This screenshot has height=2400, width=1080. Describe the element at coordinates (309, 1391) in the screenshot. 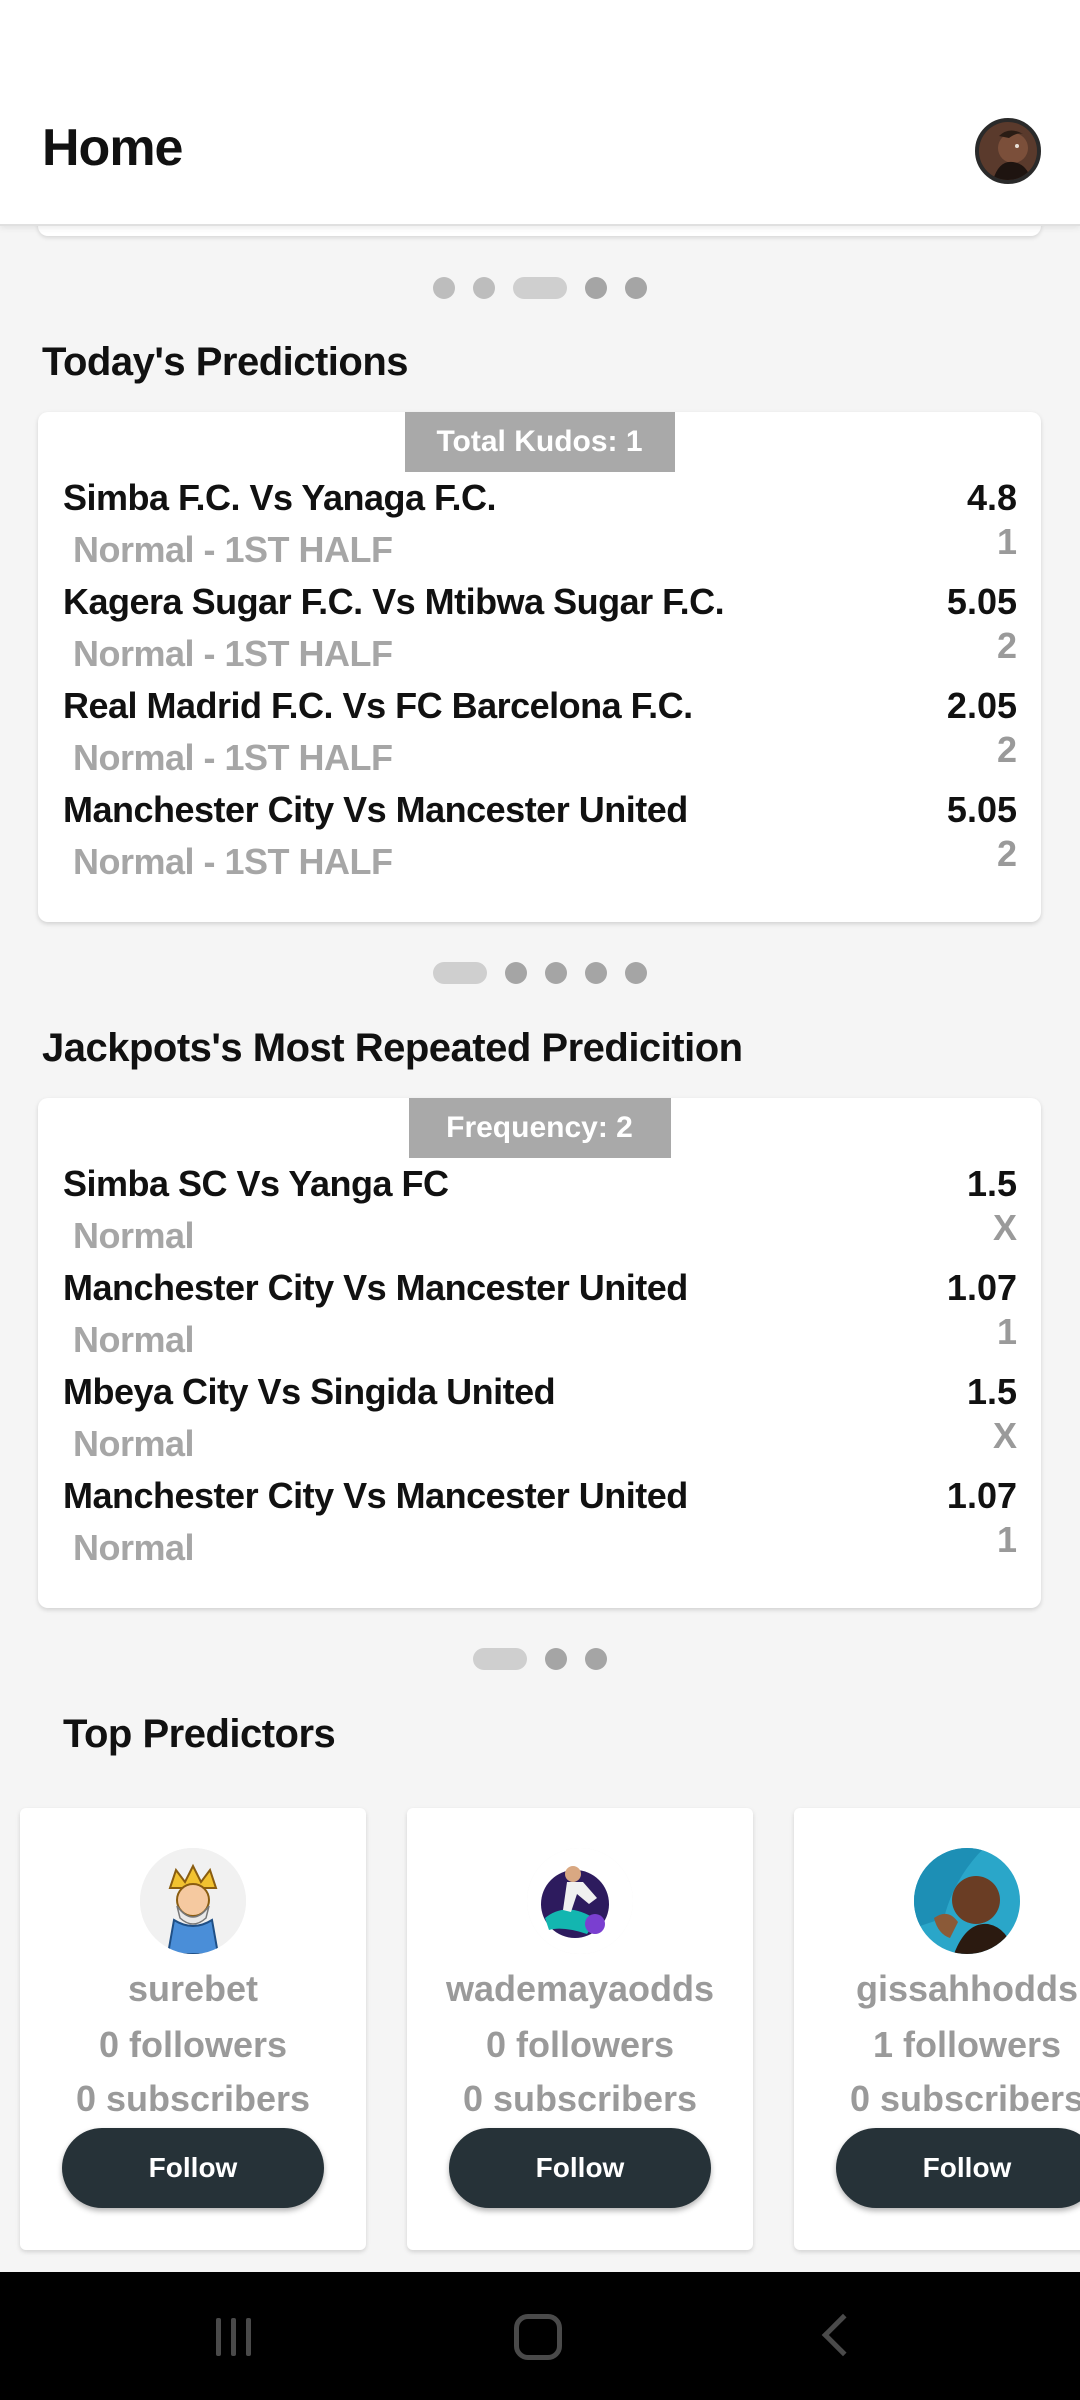

I see `match-teams: Mbeya City Vs Singida United` at that location.